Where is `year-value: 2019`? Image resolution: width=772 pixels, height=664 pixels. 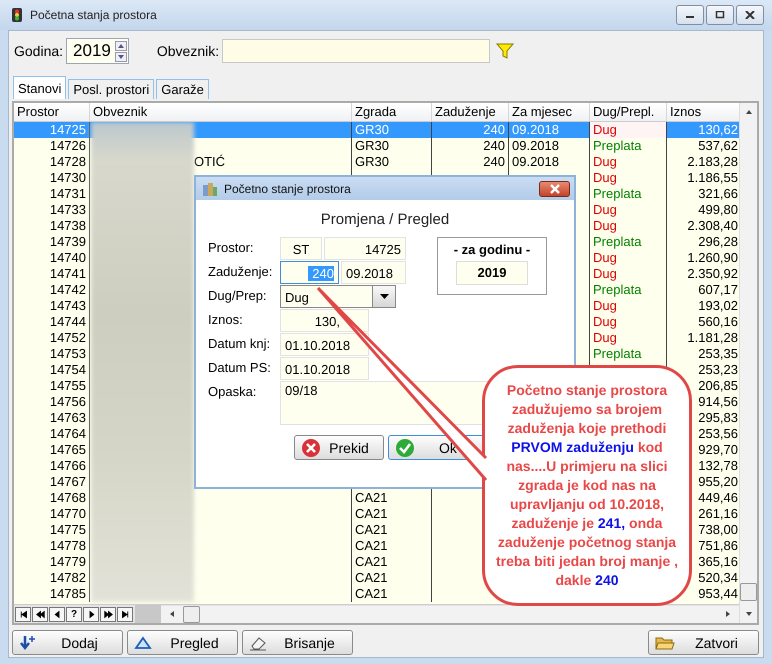
year-value: 2019 is located at coordinates (492, 273).